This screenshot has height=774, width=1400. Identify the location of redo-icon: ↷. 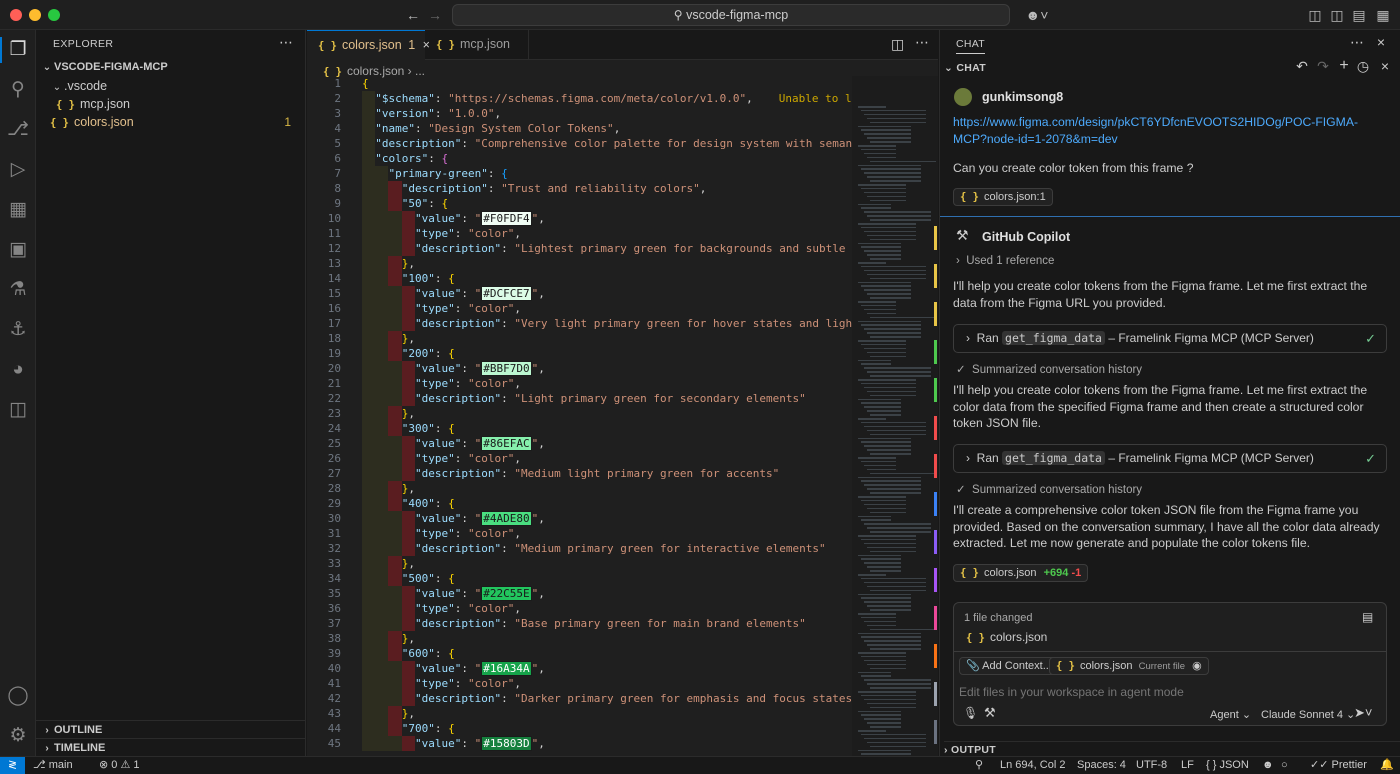
(1323, 66).